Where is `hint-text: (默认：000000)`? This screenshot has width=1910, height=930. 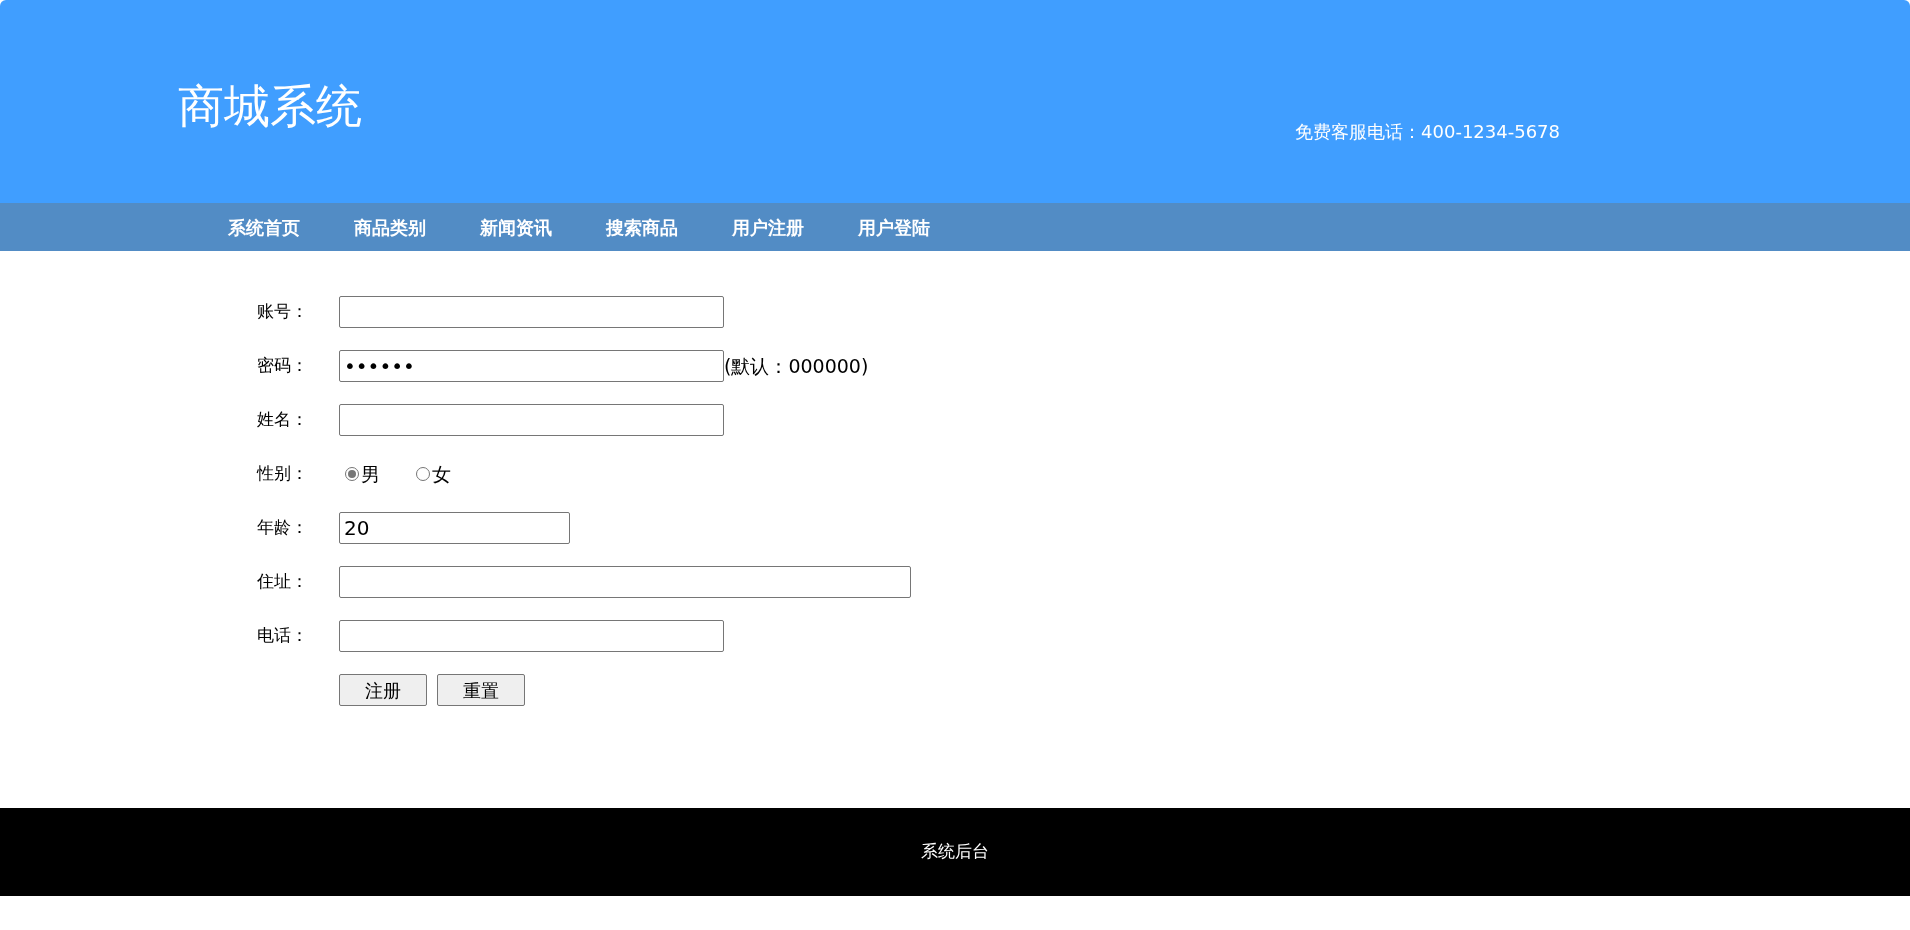
hint-text: (默认：000000) is located at coordinates (796, 366).